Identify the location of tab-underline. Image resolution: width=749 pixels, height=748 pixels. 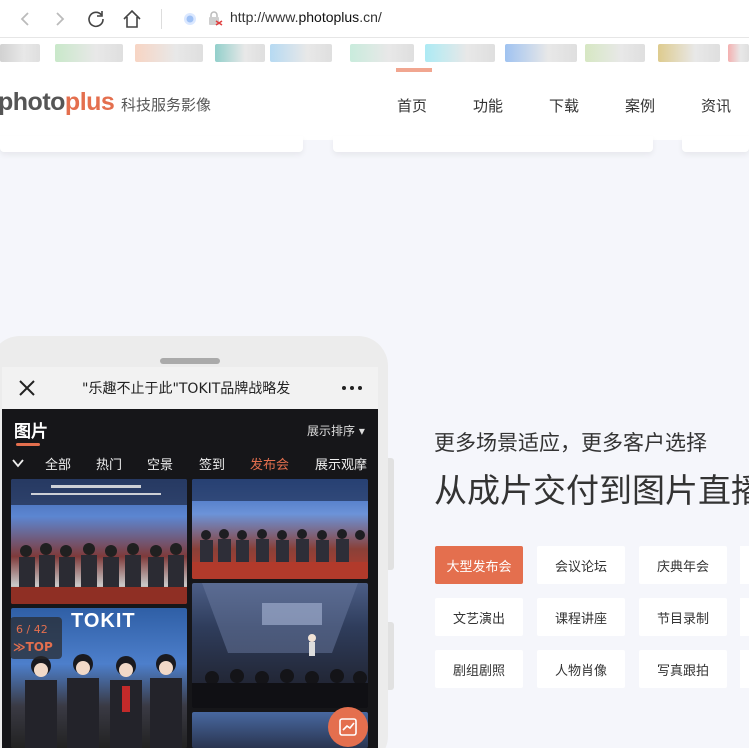
(28, 444).